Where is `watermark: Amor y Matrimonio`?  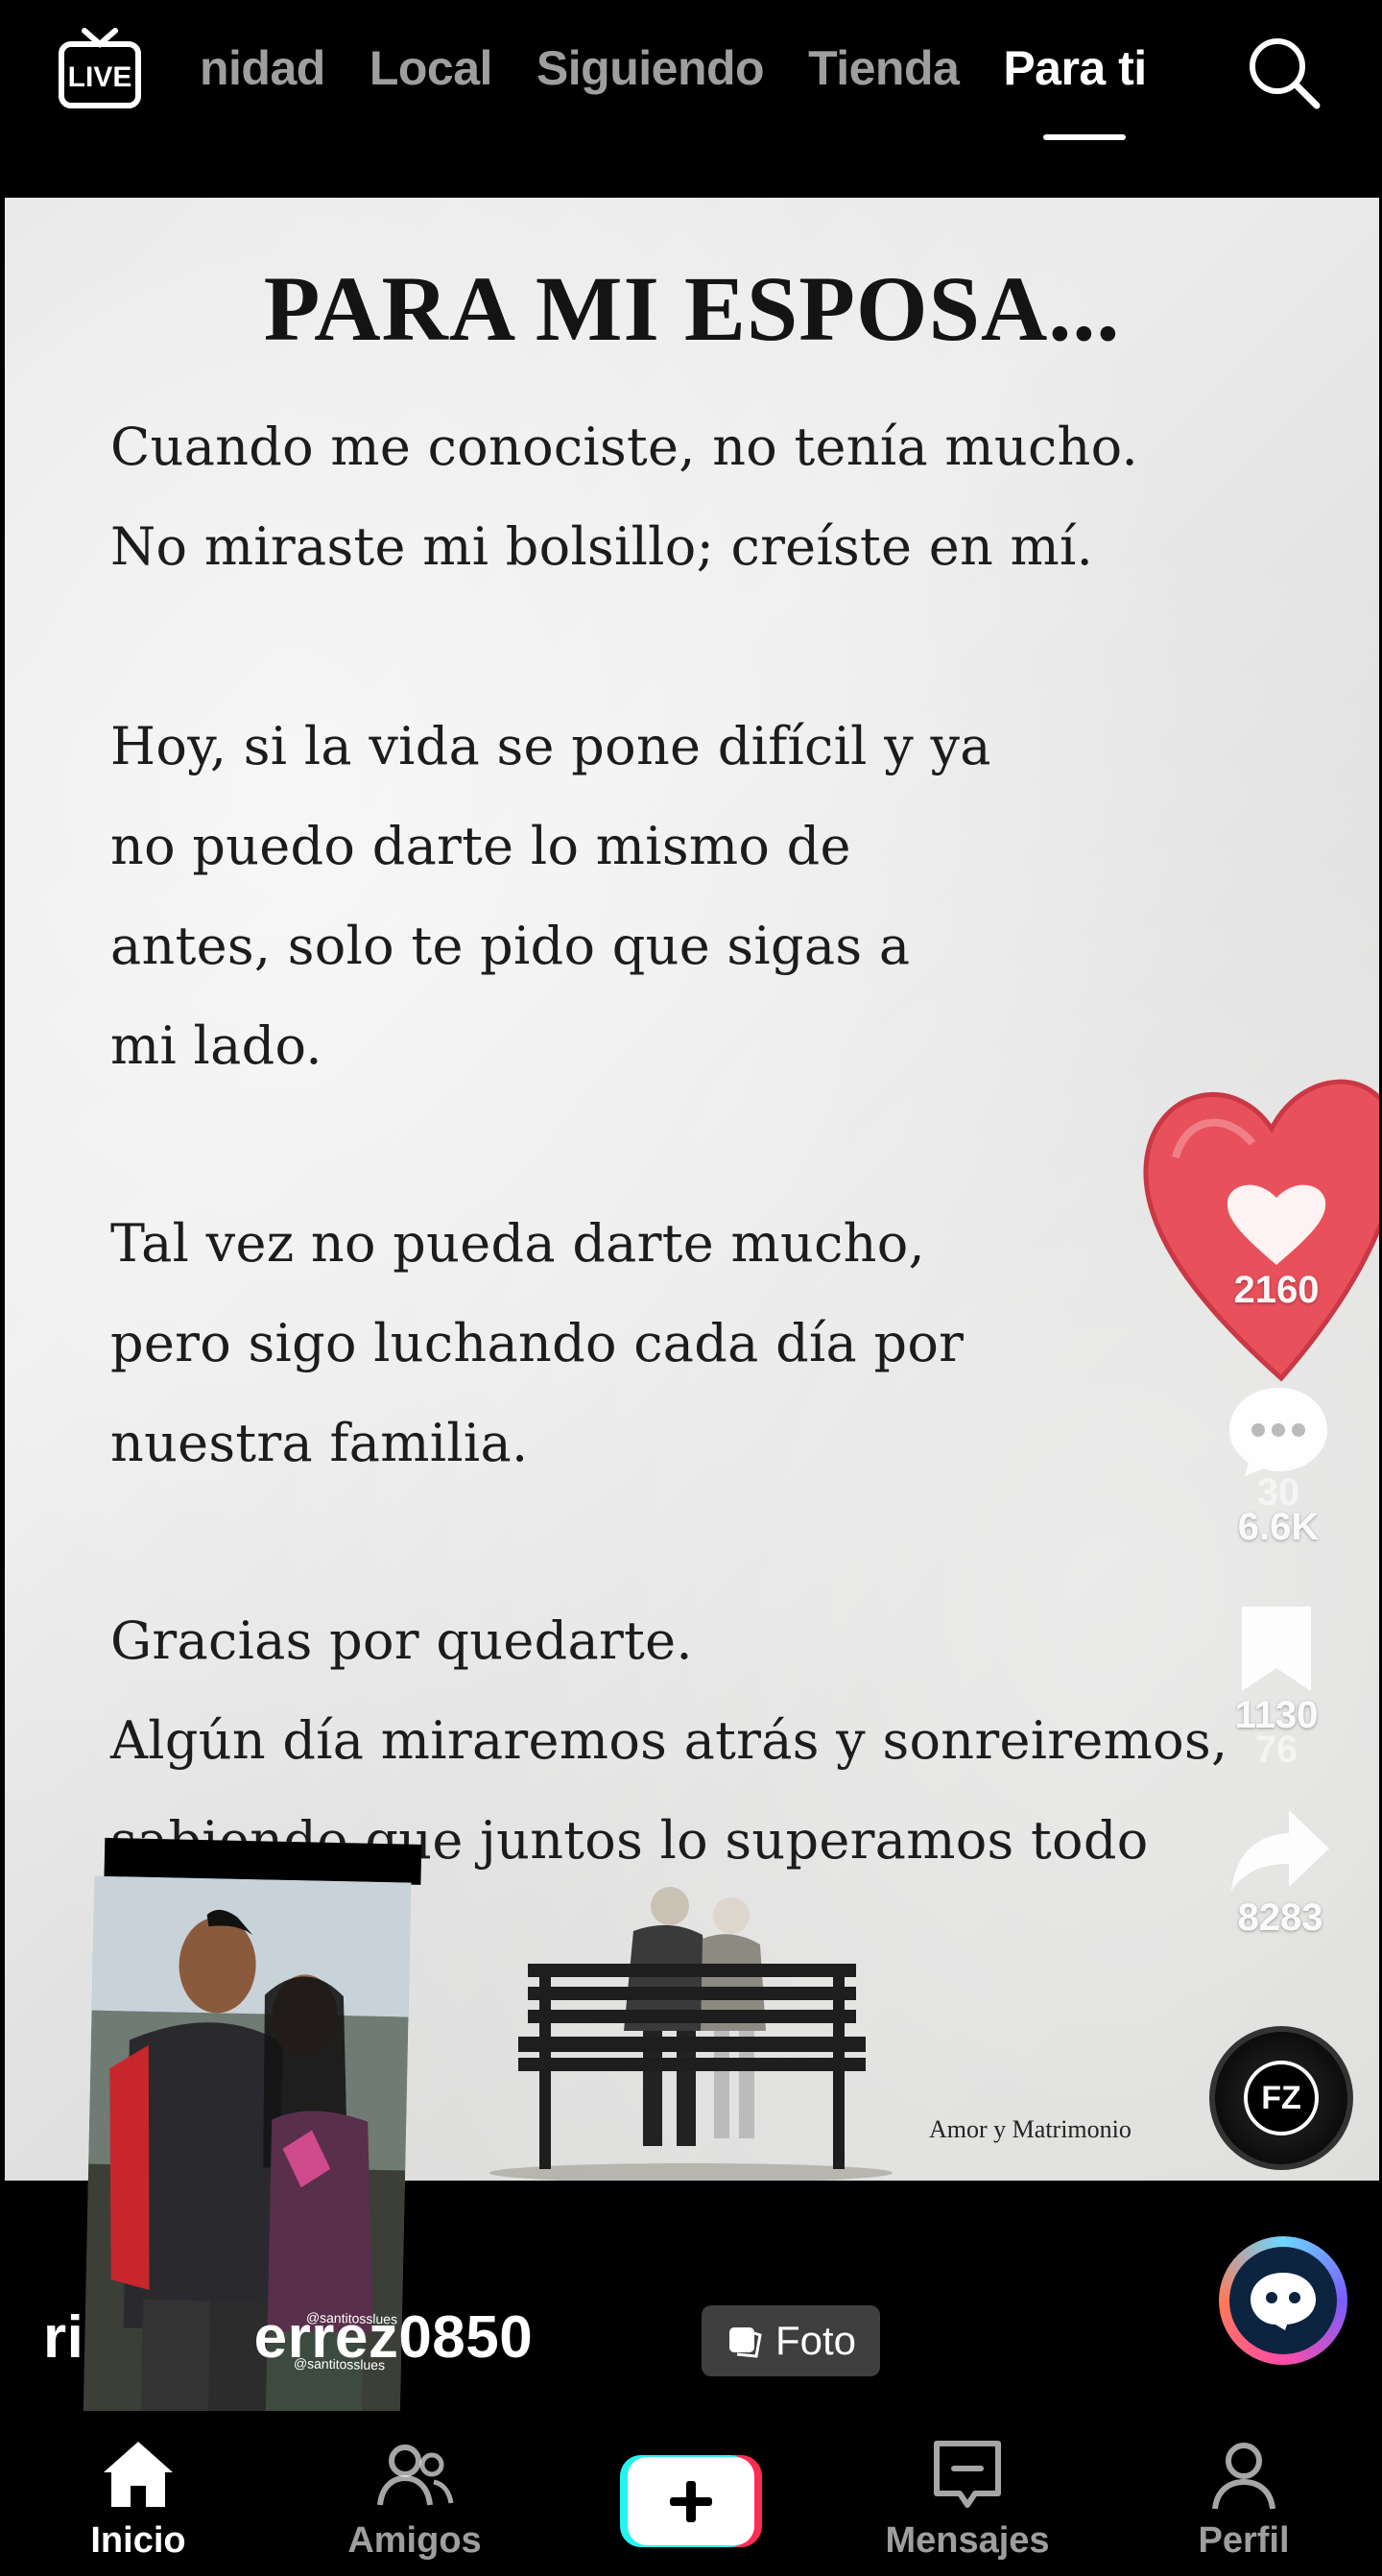 watermark: Amor y Matrimonio is located at coordinates (1030, 2129).